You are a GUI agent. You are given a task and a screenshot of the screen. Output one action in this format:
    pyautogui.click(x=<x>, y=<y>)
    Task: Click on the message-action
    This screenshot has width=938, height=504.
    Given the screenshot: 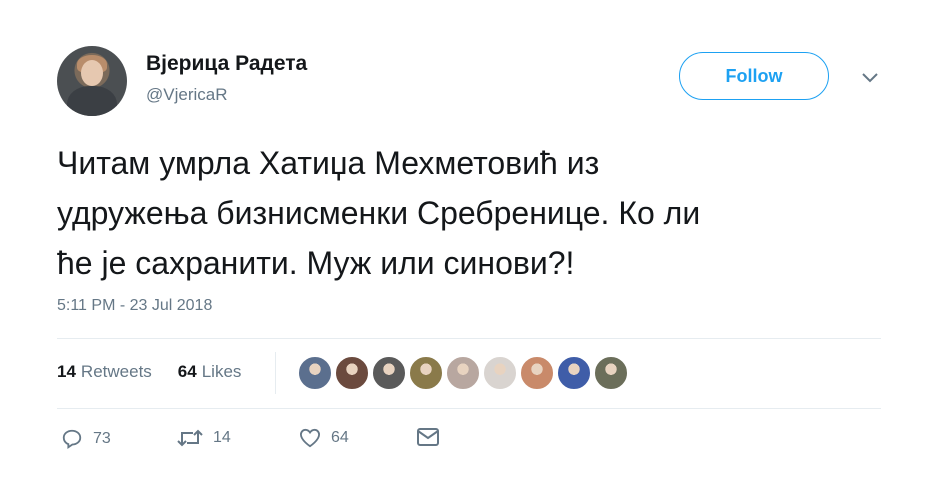 What is the action you would take?
    pyautogui.click(x=428, y=437)
    